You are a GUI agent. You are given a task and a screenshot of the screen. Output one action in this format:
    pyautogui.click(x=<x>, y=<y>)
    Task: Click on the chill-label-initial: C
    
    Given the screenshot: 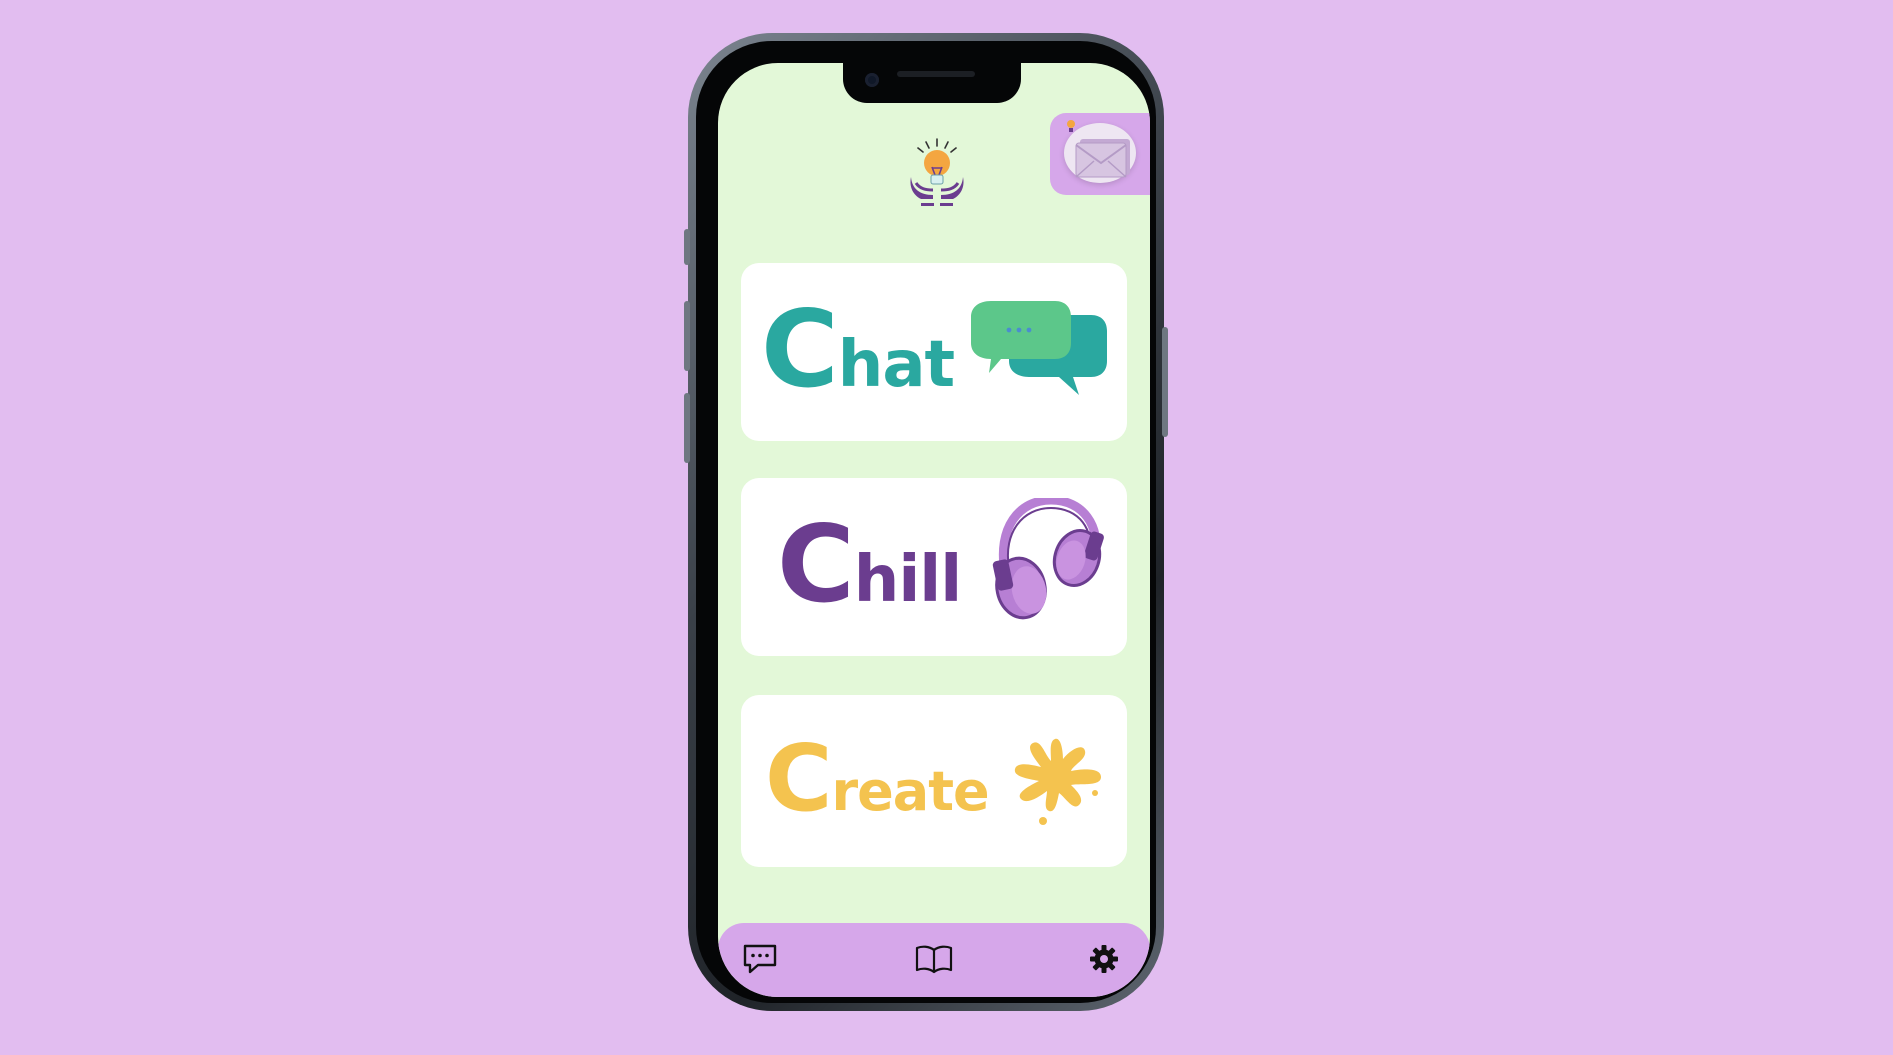 What is the action you would take?
    pyautogui.click(x=816, y=564)
    